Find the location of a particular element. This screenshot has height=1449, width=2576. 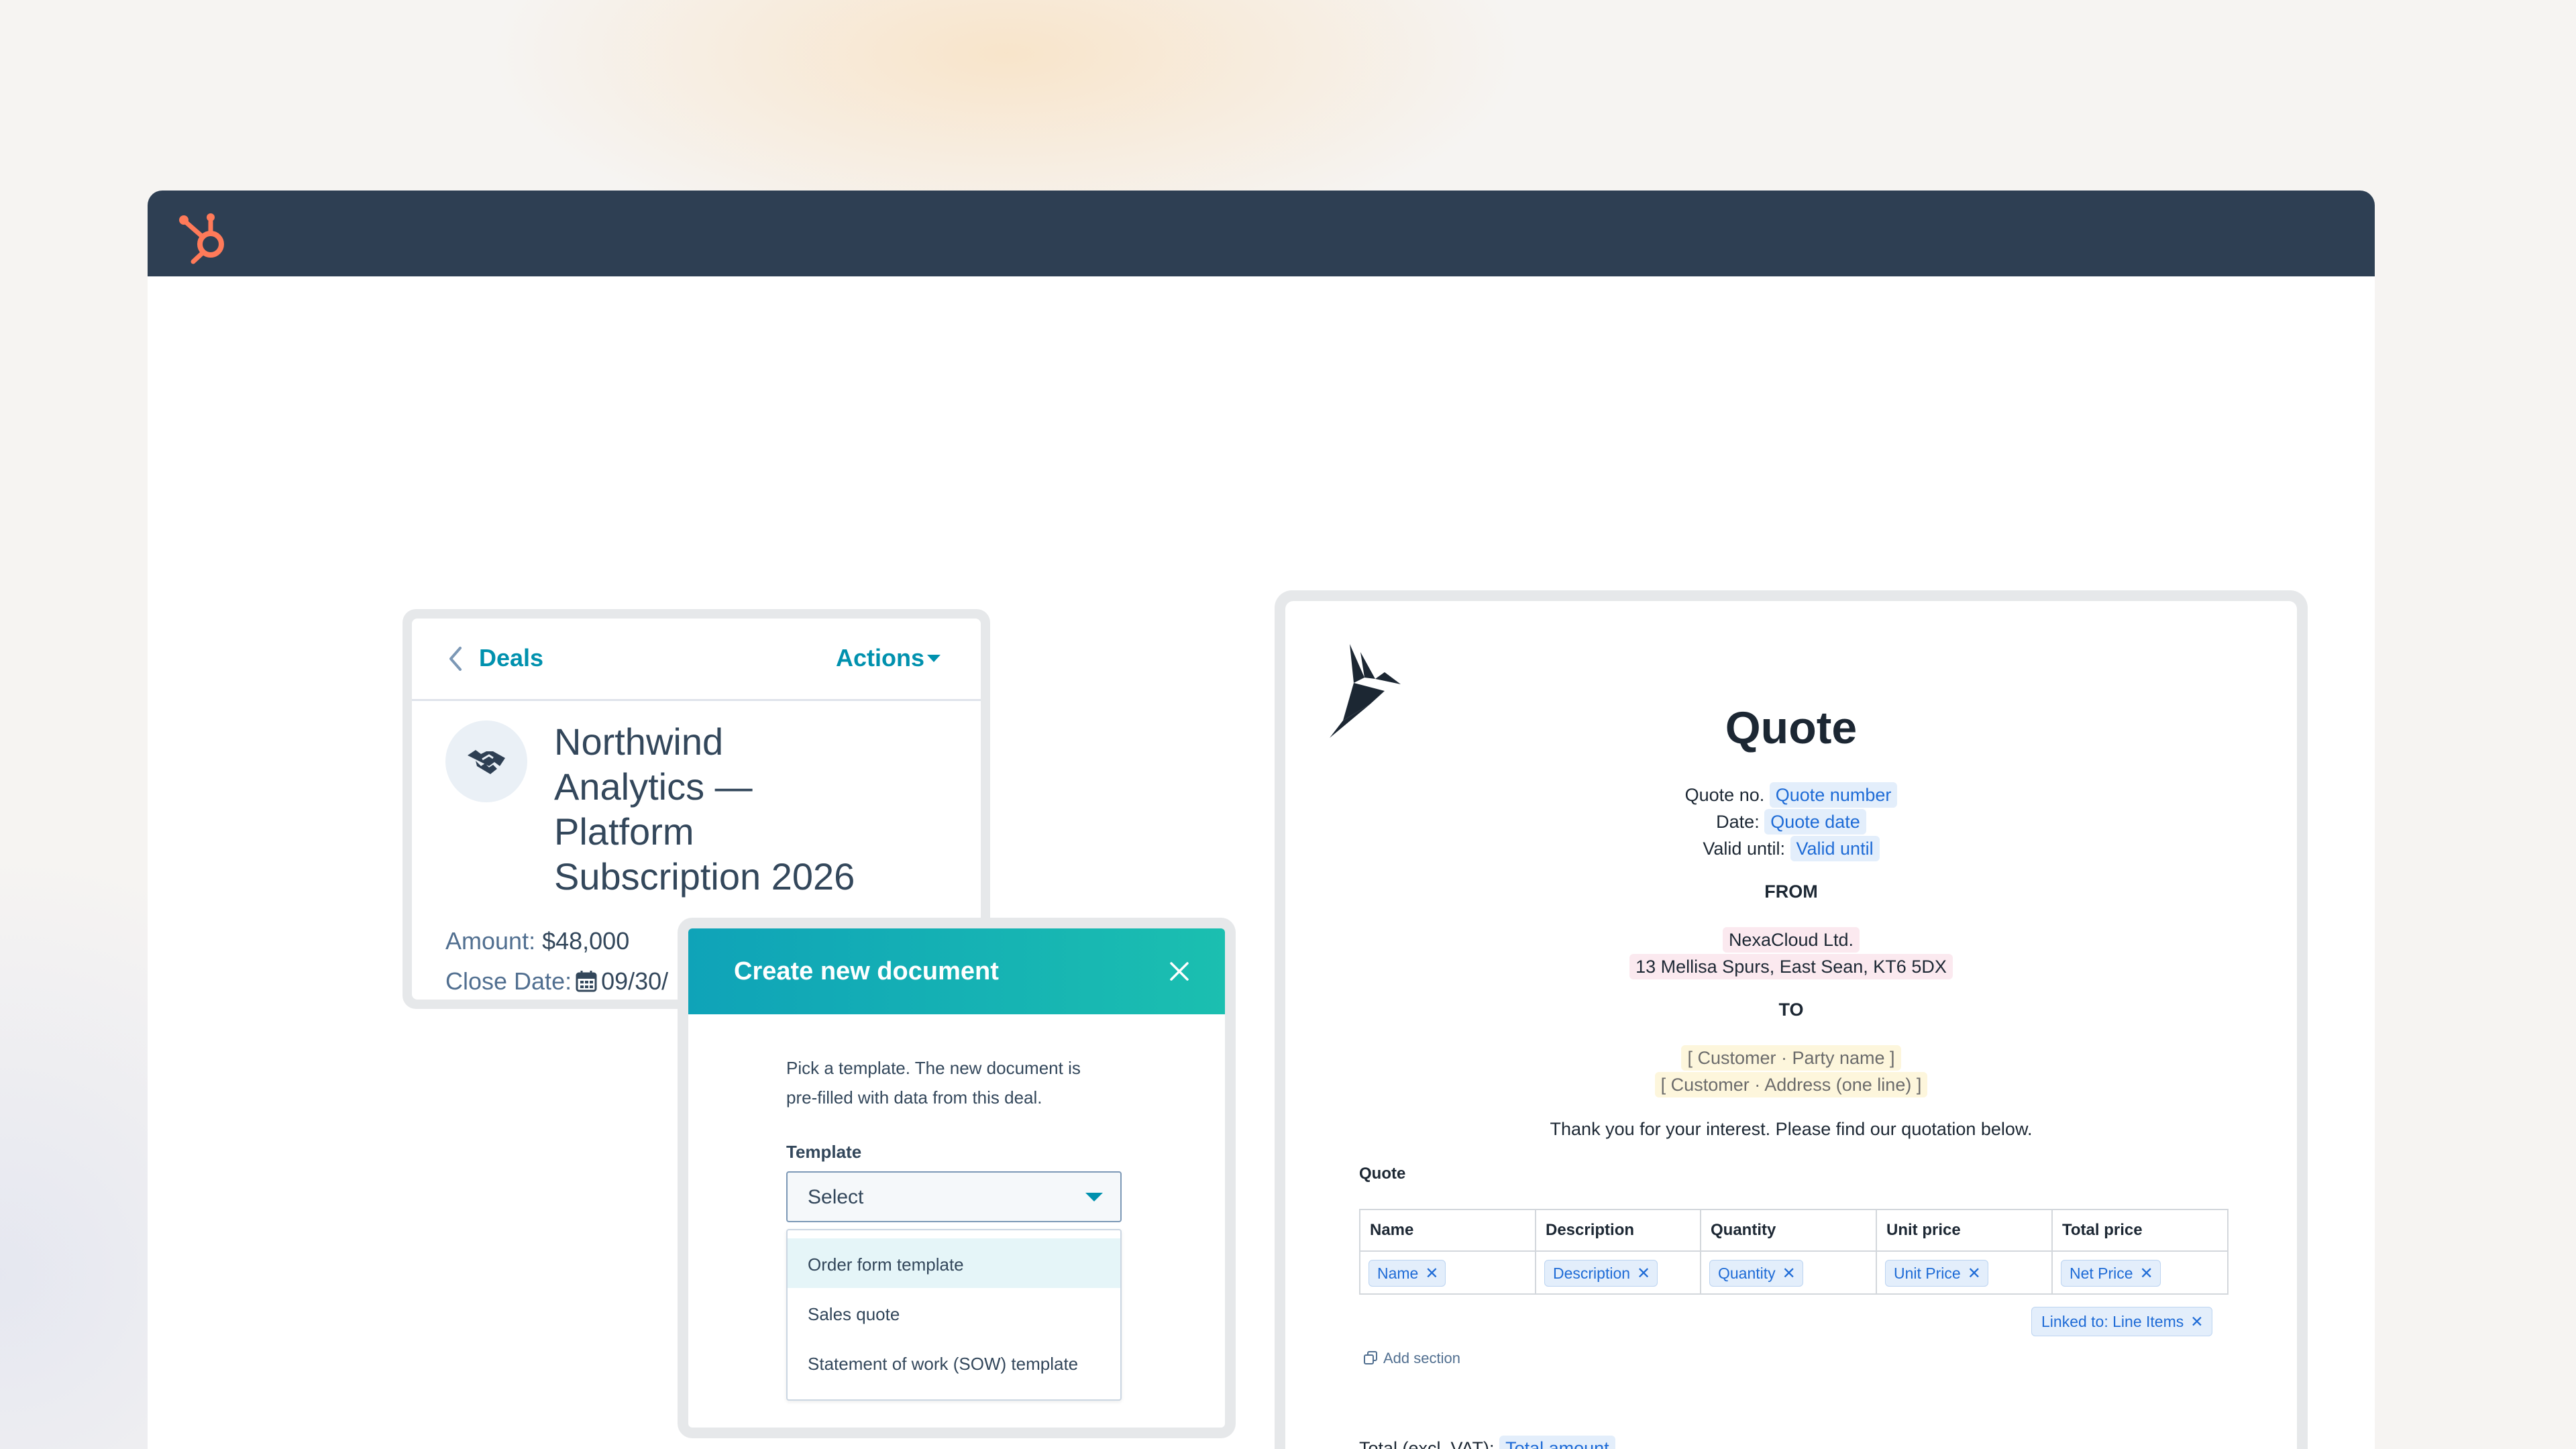

deal-close-date: Close Date: 09/30/ is located at coordinates (556, 981).